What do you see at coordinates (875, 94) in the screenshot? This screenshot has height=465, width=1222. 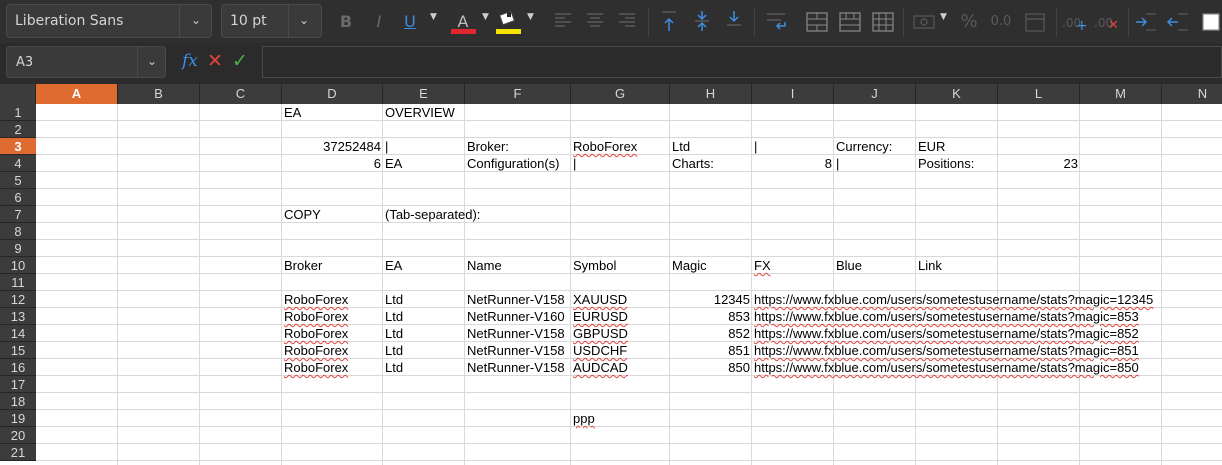 I see `column-header-j: J` at bounding box center [875, 94].